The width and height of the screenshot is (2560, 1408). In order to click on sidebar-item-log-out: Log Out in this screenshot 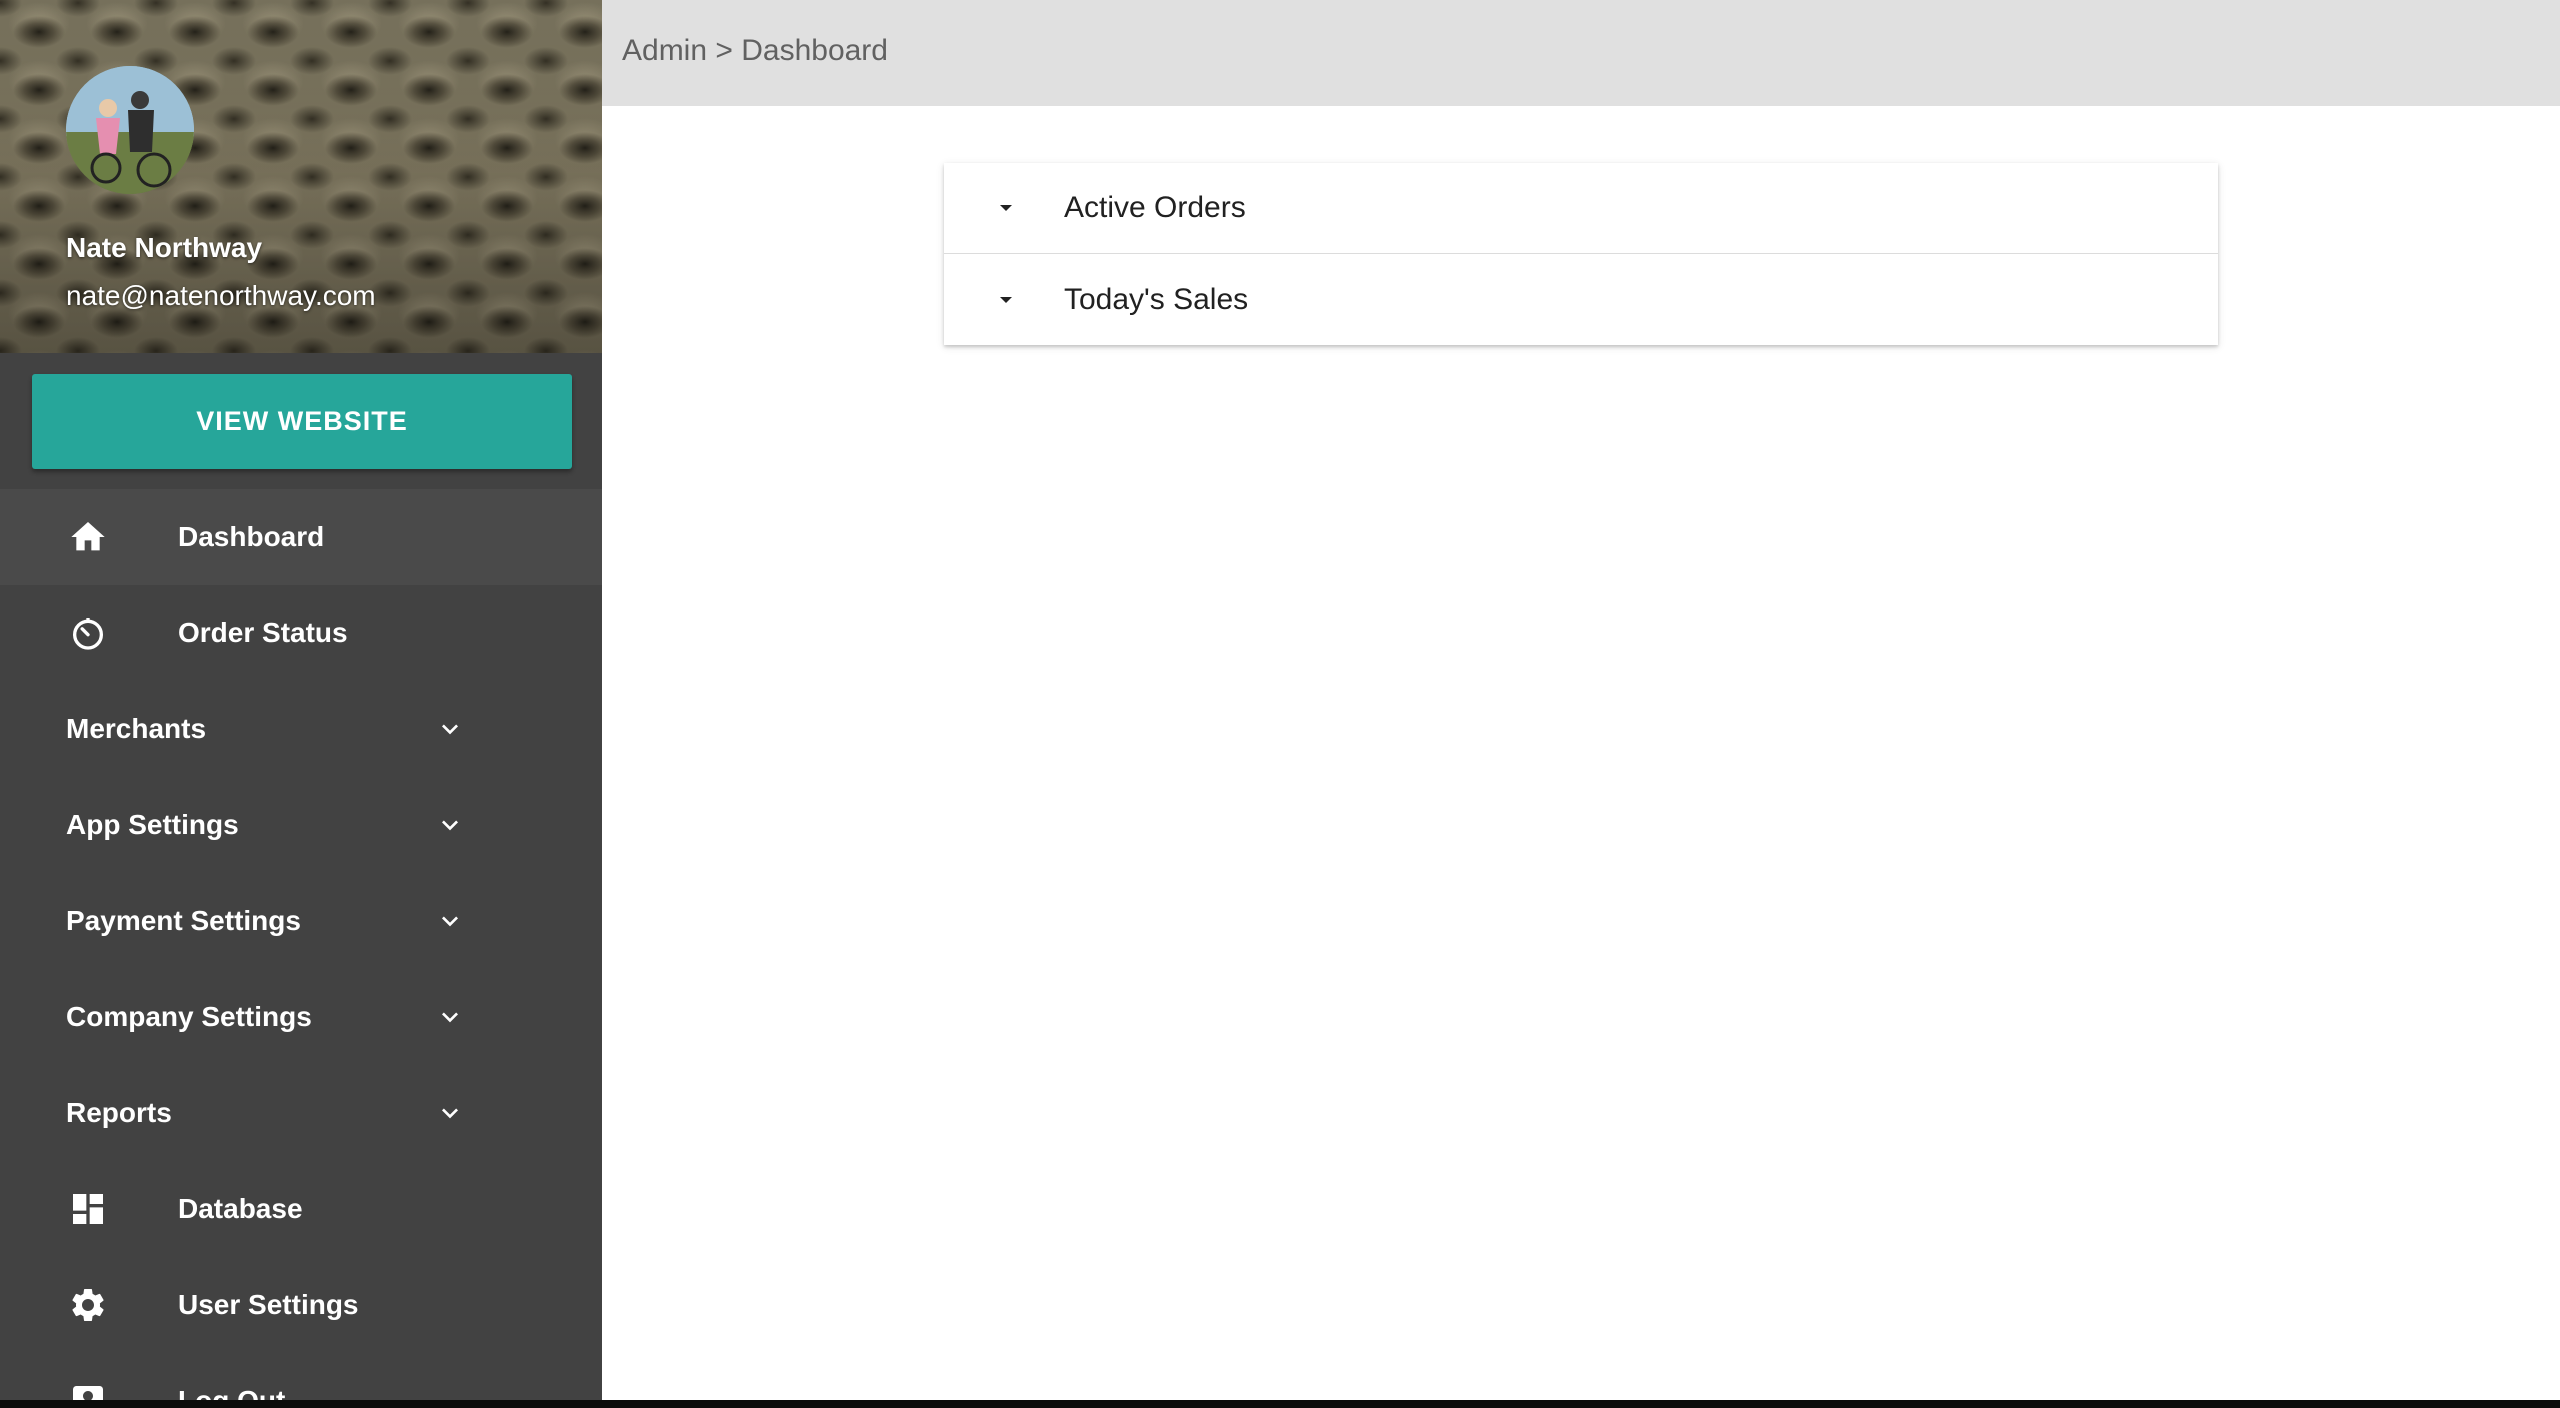, I will do `click(301, 1376)`.